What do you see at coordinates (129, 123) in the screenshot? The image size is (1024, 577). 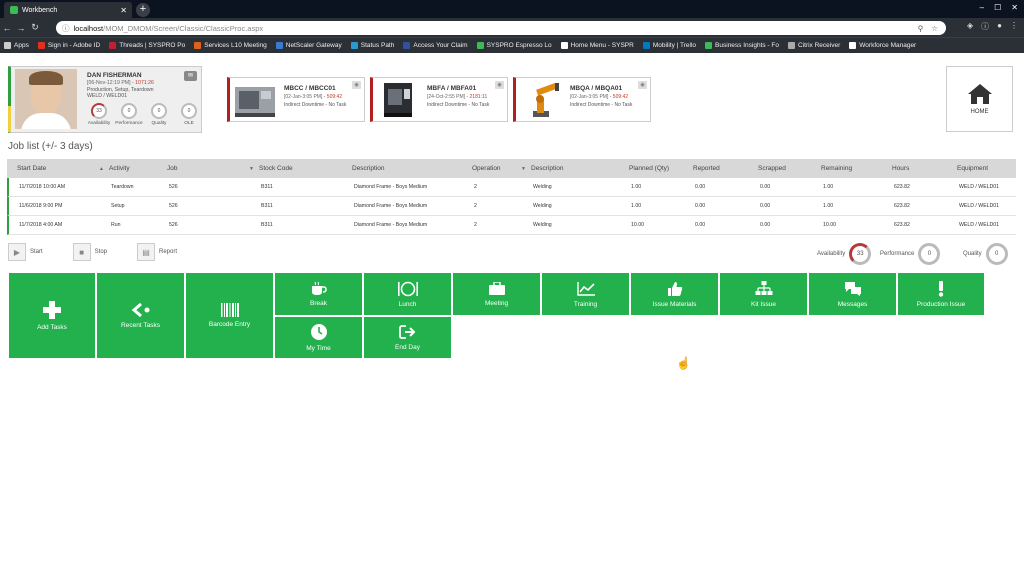 I see `kpi-label: Performance` at bounding box center [129, 123].